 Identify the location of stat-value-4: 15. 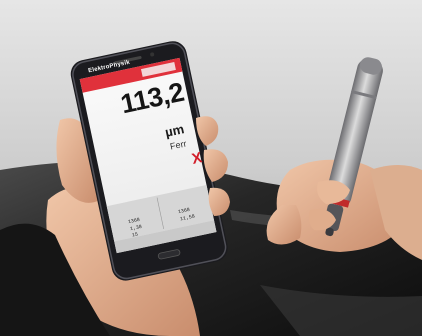
(135, 235).